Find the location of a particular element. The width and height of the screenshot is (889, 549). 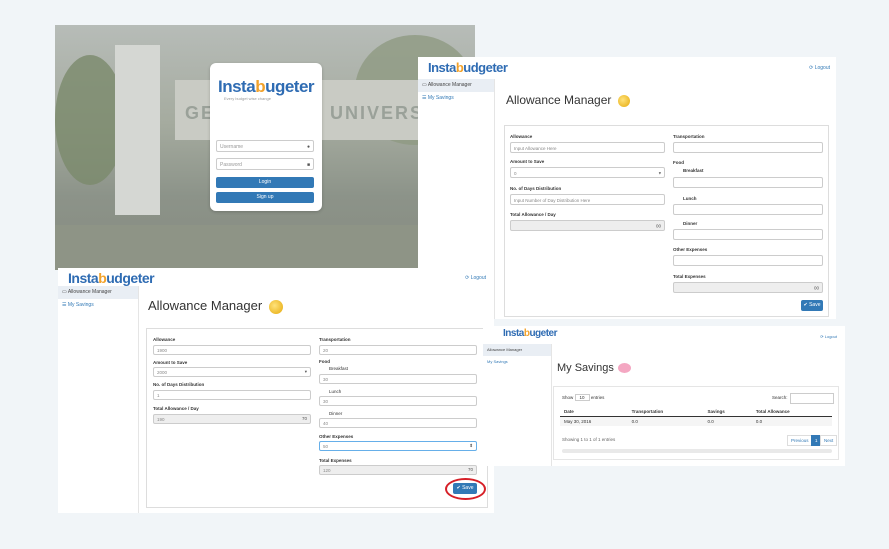

other-expenses-label: Other Expenses is located at coordinates (690, 249).